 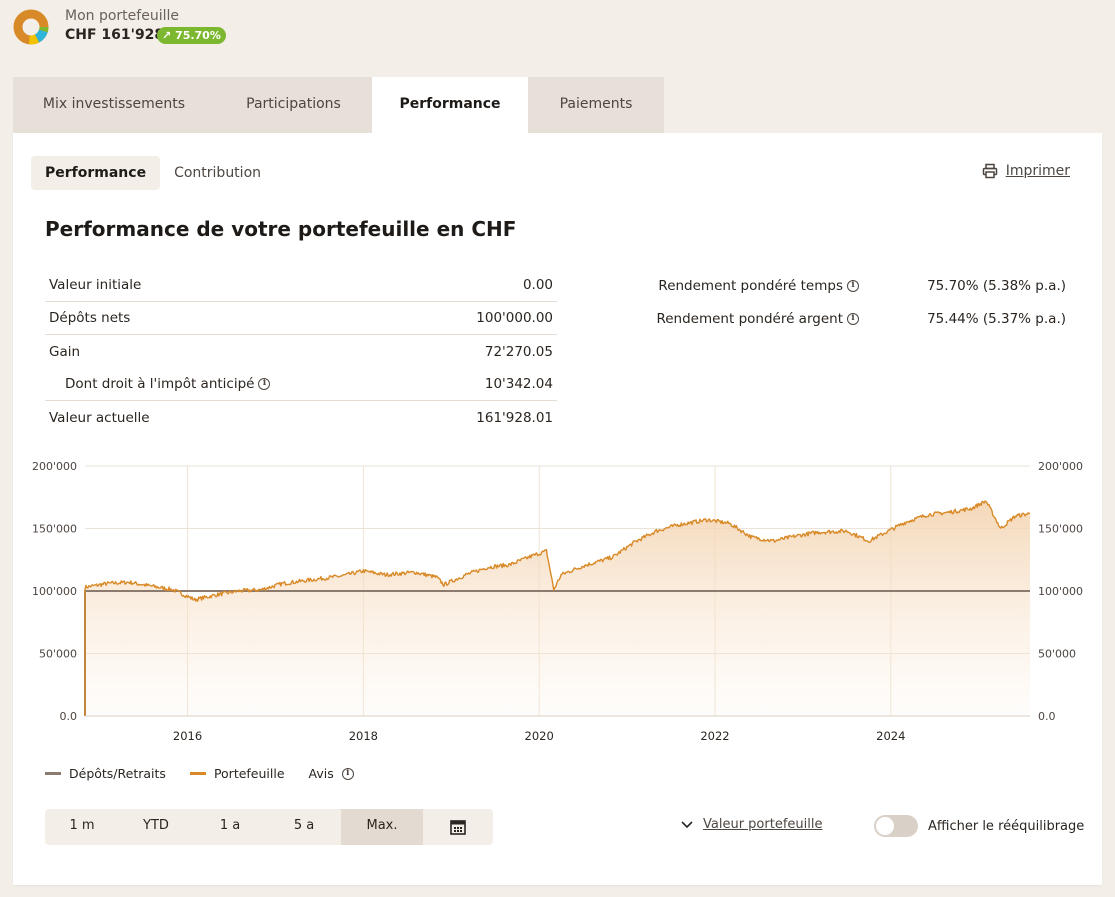 I want to click on stat-value: 161'928.01, so click(x=514, y=417).